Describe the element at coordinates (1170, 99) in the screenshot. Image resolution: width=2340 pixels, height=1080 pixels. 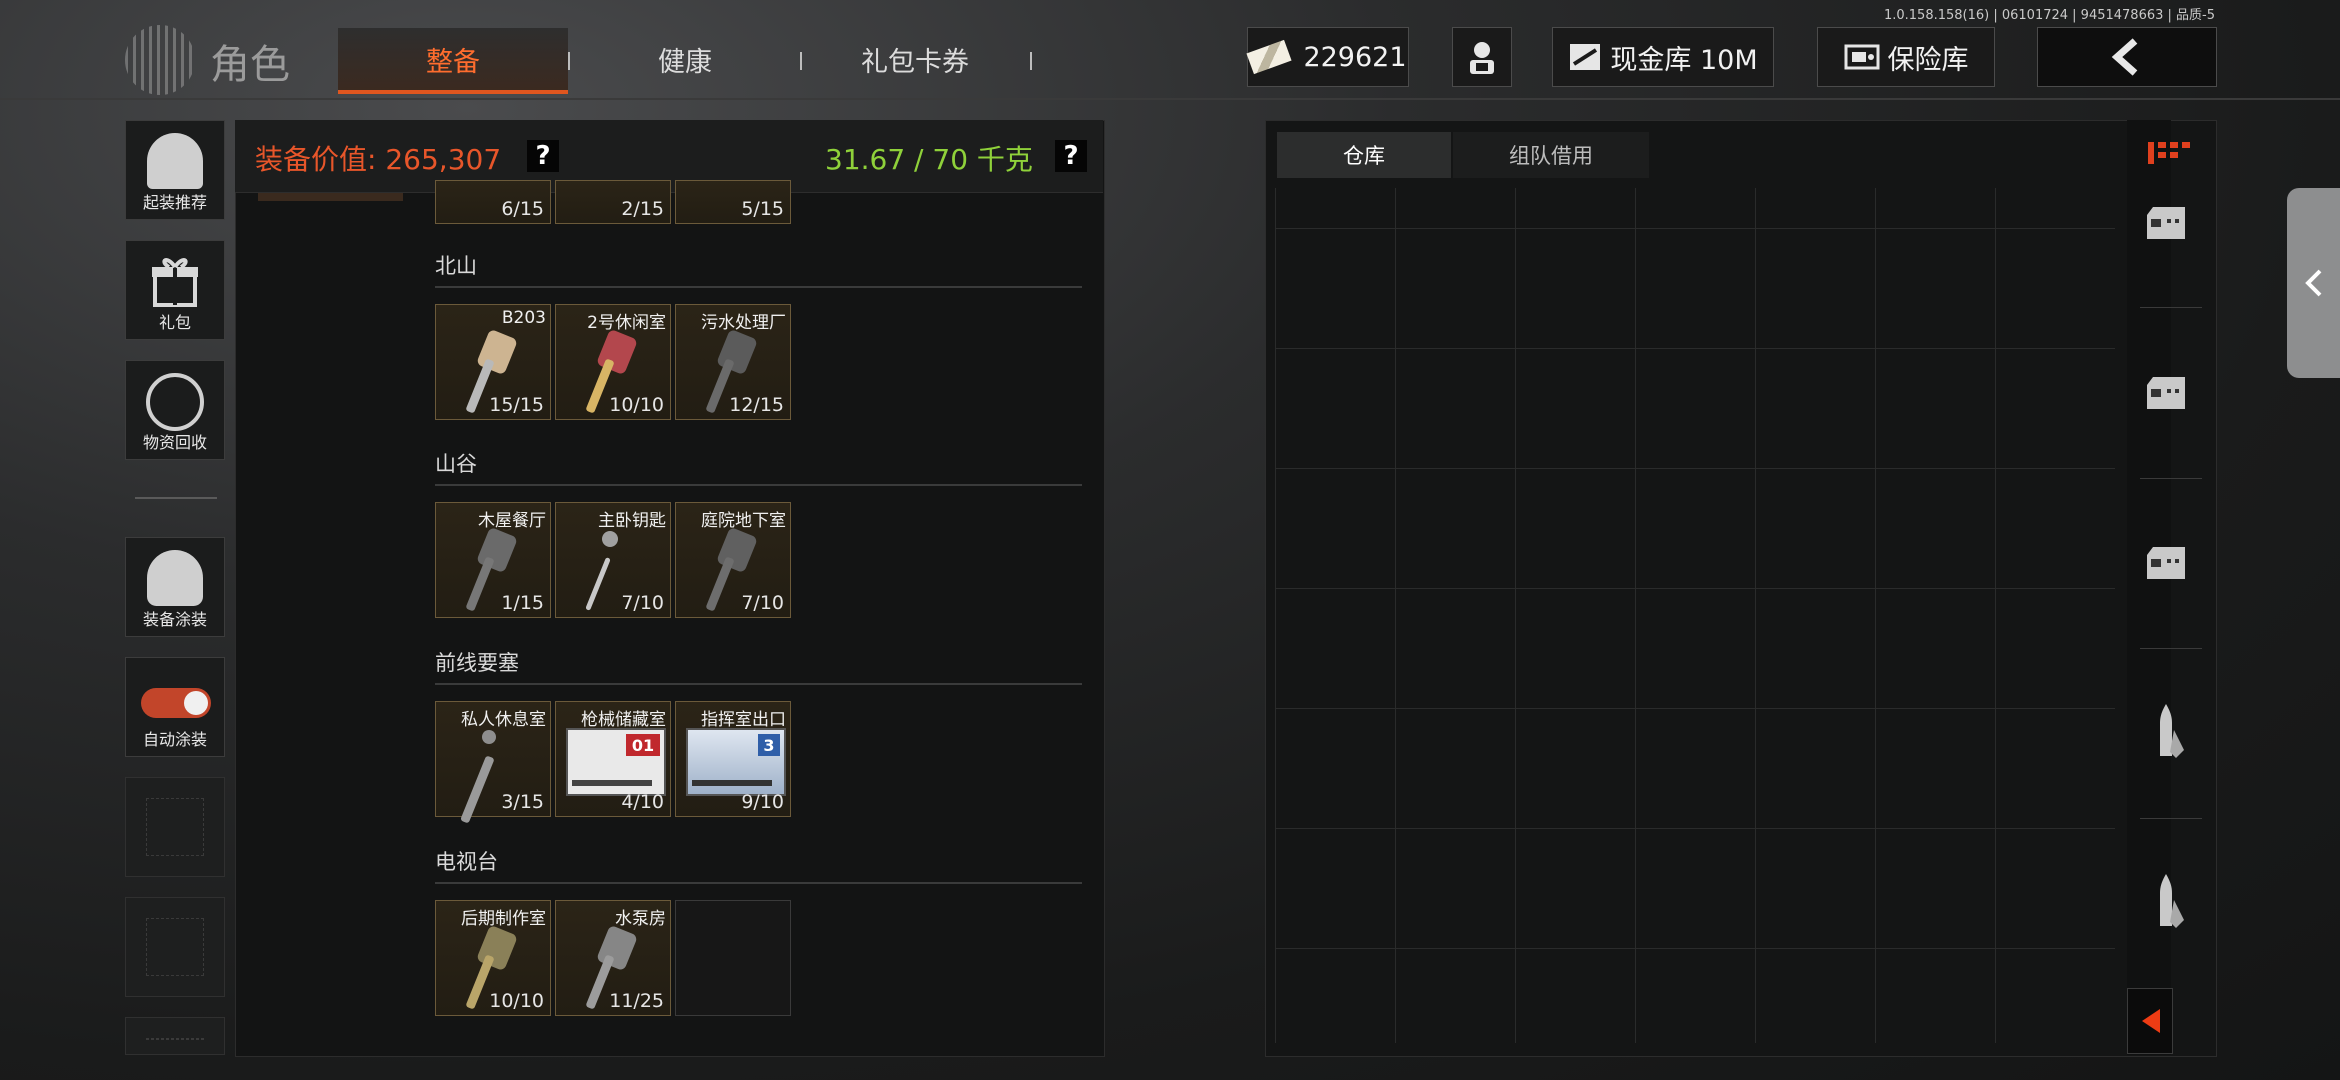
I see `header-divider` at that location.